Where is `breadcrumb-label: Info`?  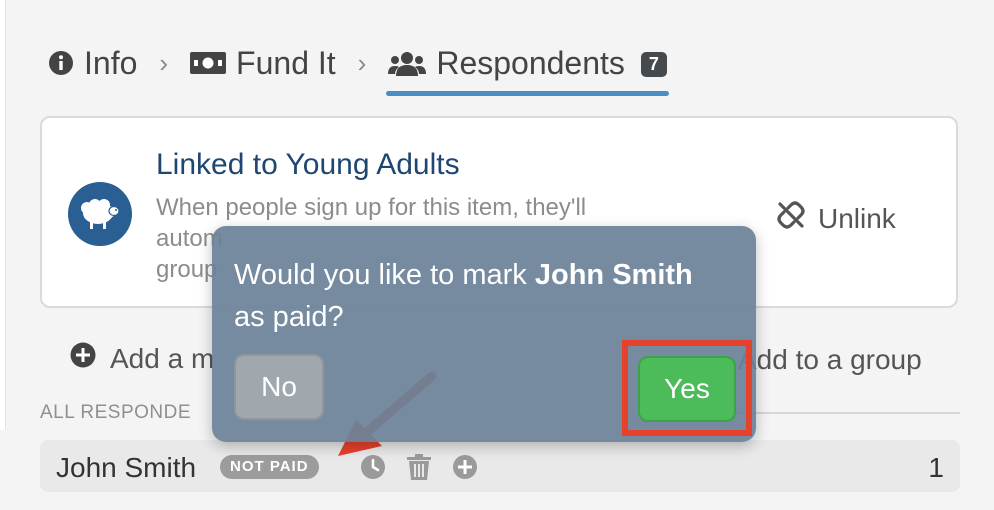 breadcrumb-label: Info is located at coordinates (111, 62).